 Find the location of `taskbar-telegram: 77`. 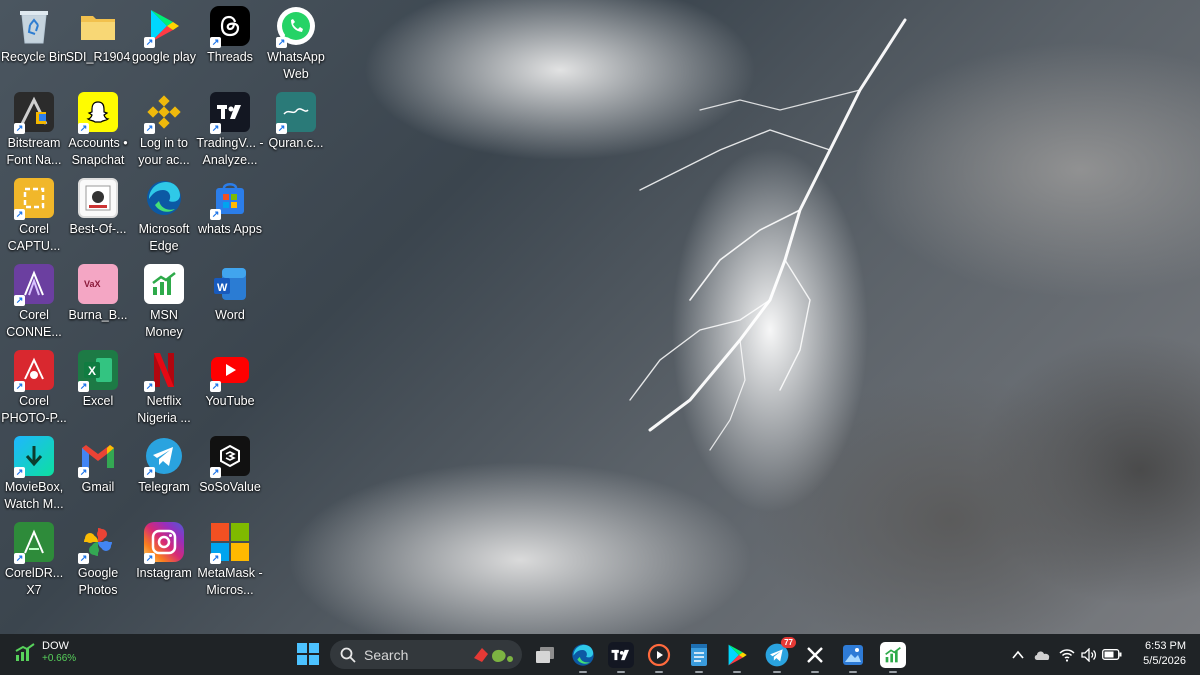

taskbar-telegram: 77 is located at coordinates (780, 655).